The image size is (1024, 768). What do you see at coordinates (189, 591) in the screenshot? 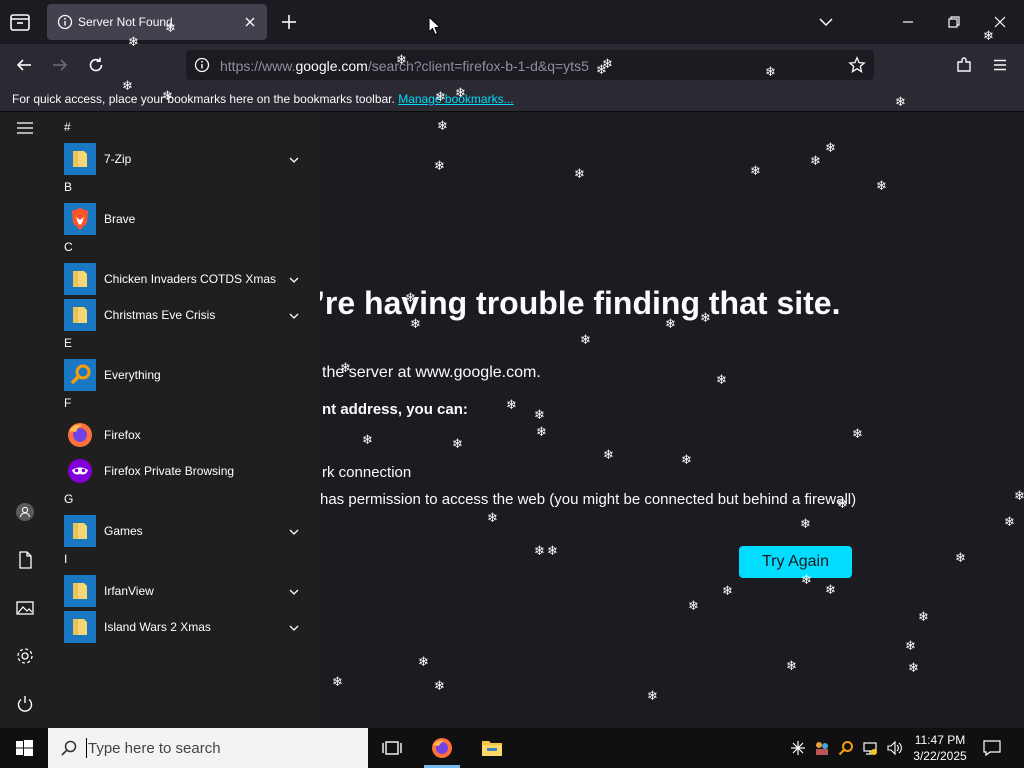
I see `app-item: IrfanView` at bounding box center [189, 591].